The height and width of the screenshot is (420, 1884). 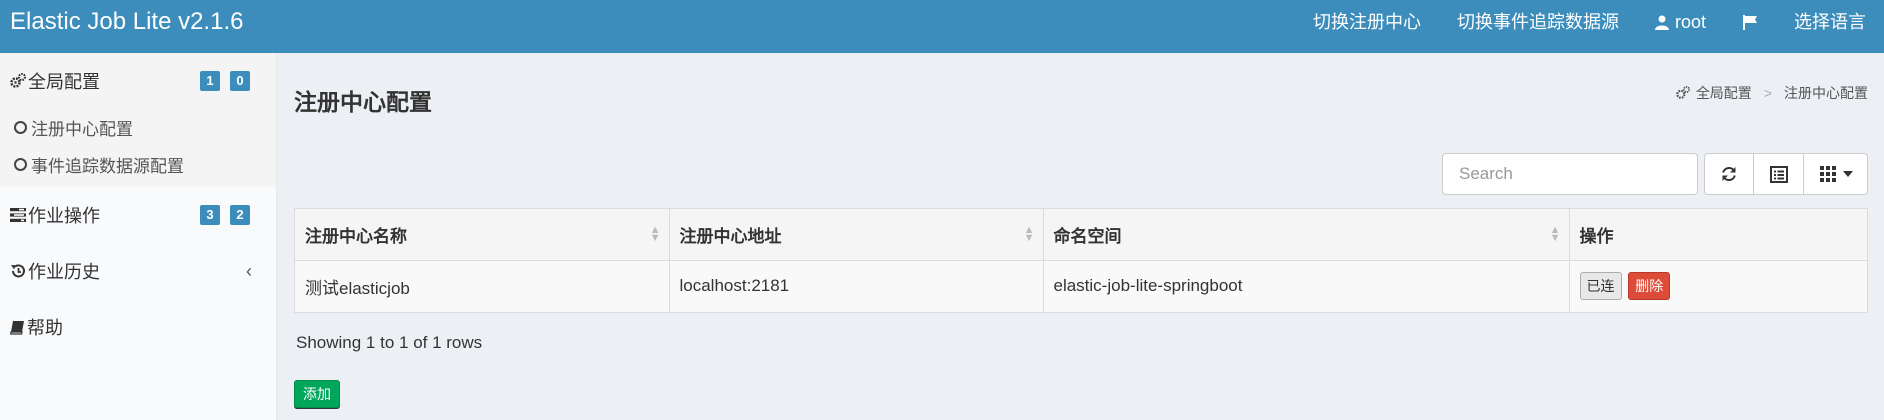 What do you see at coordinates (363, 102) in the screenshot?
I see `page-title: 注册中心配置` at bounding box center [363, 102].